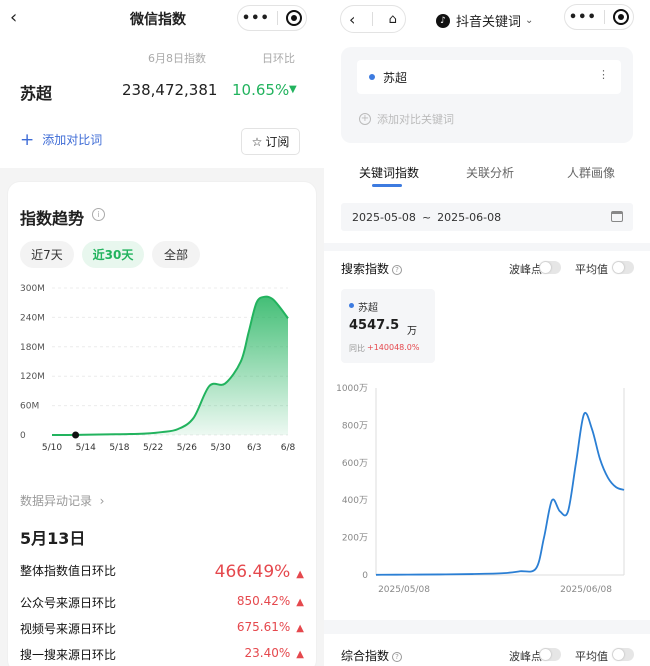  I want to click on y-tick-label: 200万, so click(355, 539).